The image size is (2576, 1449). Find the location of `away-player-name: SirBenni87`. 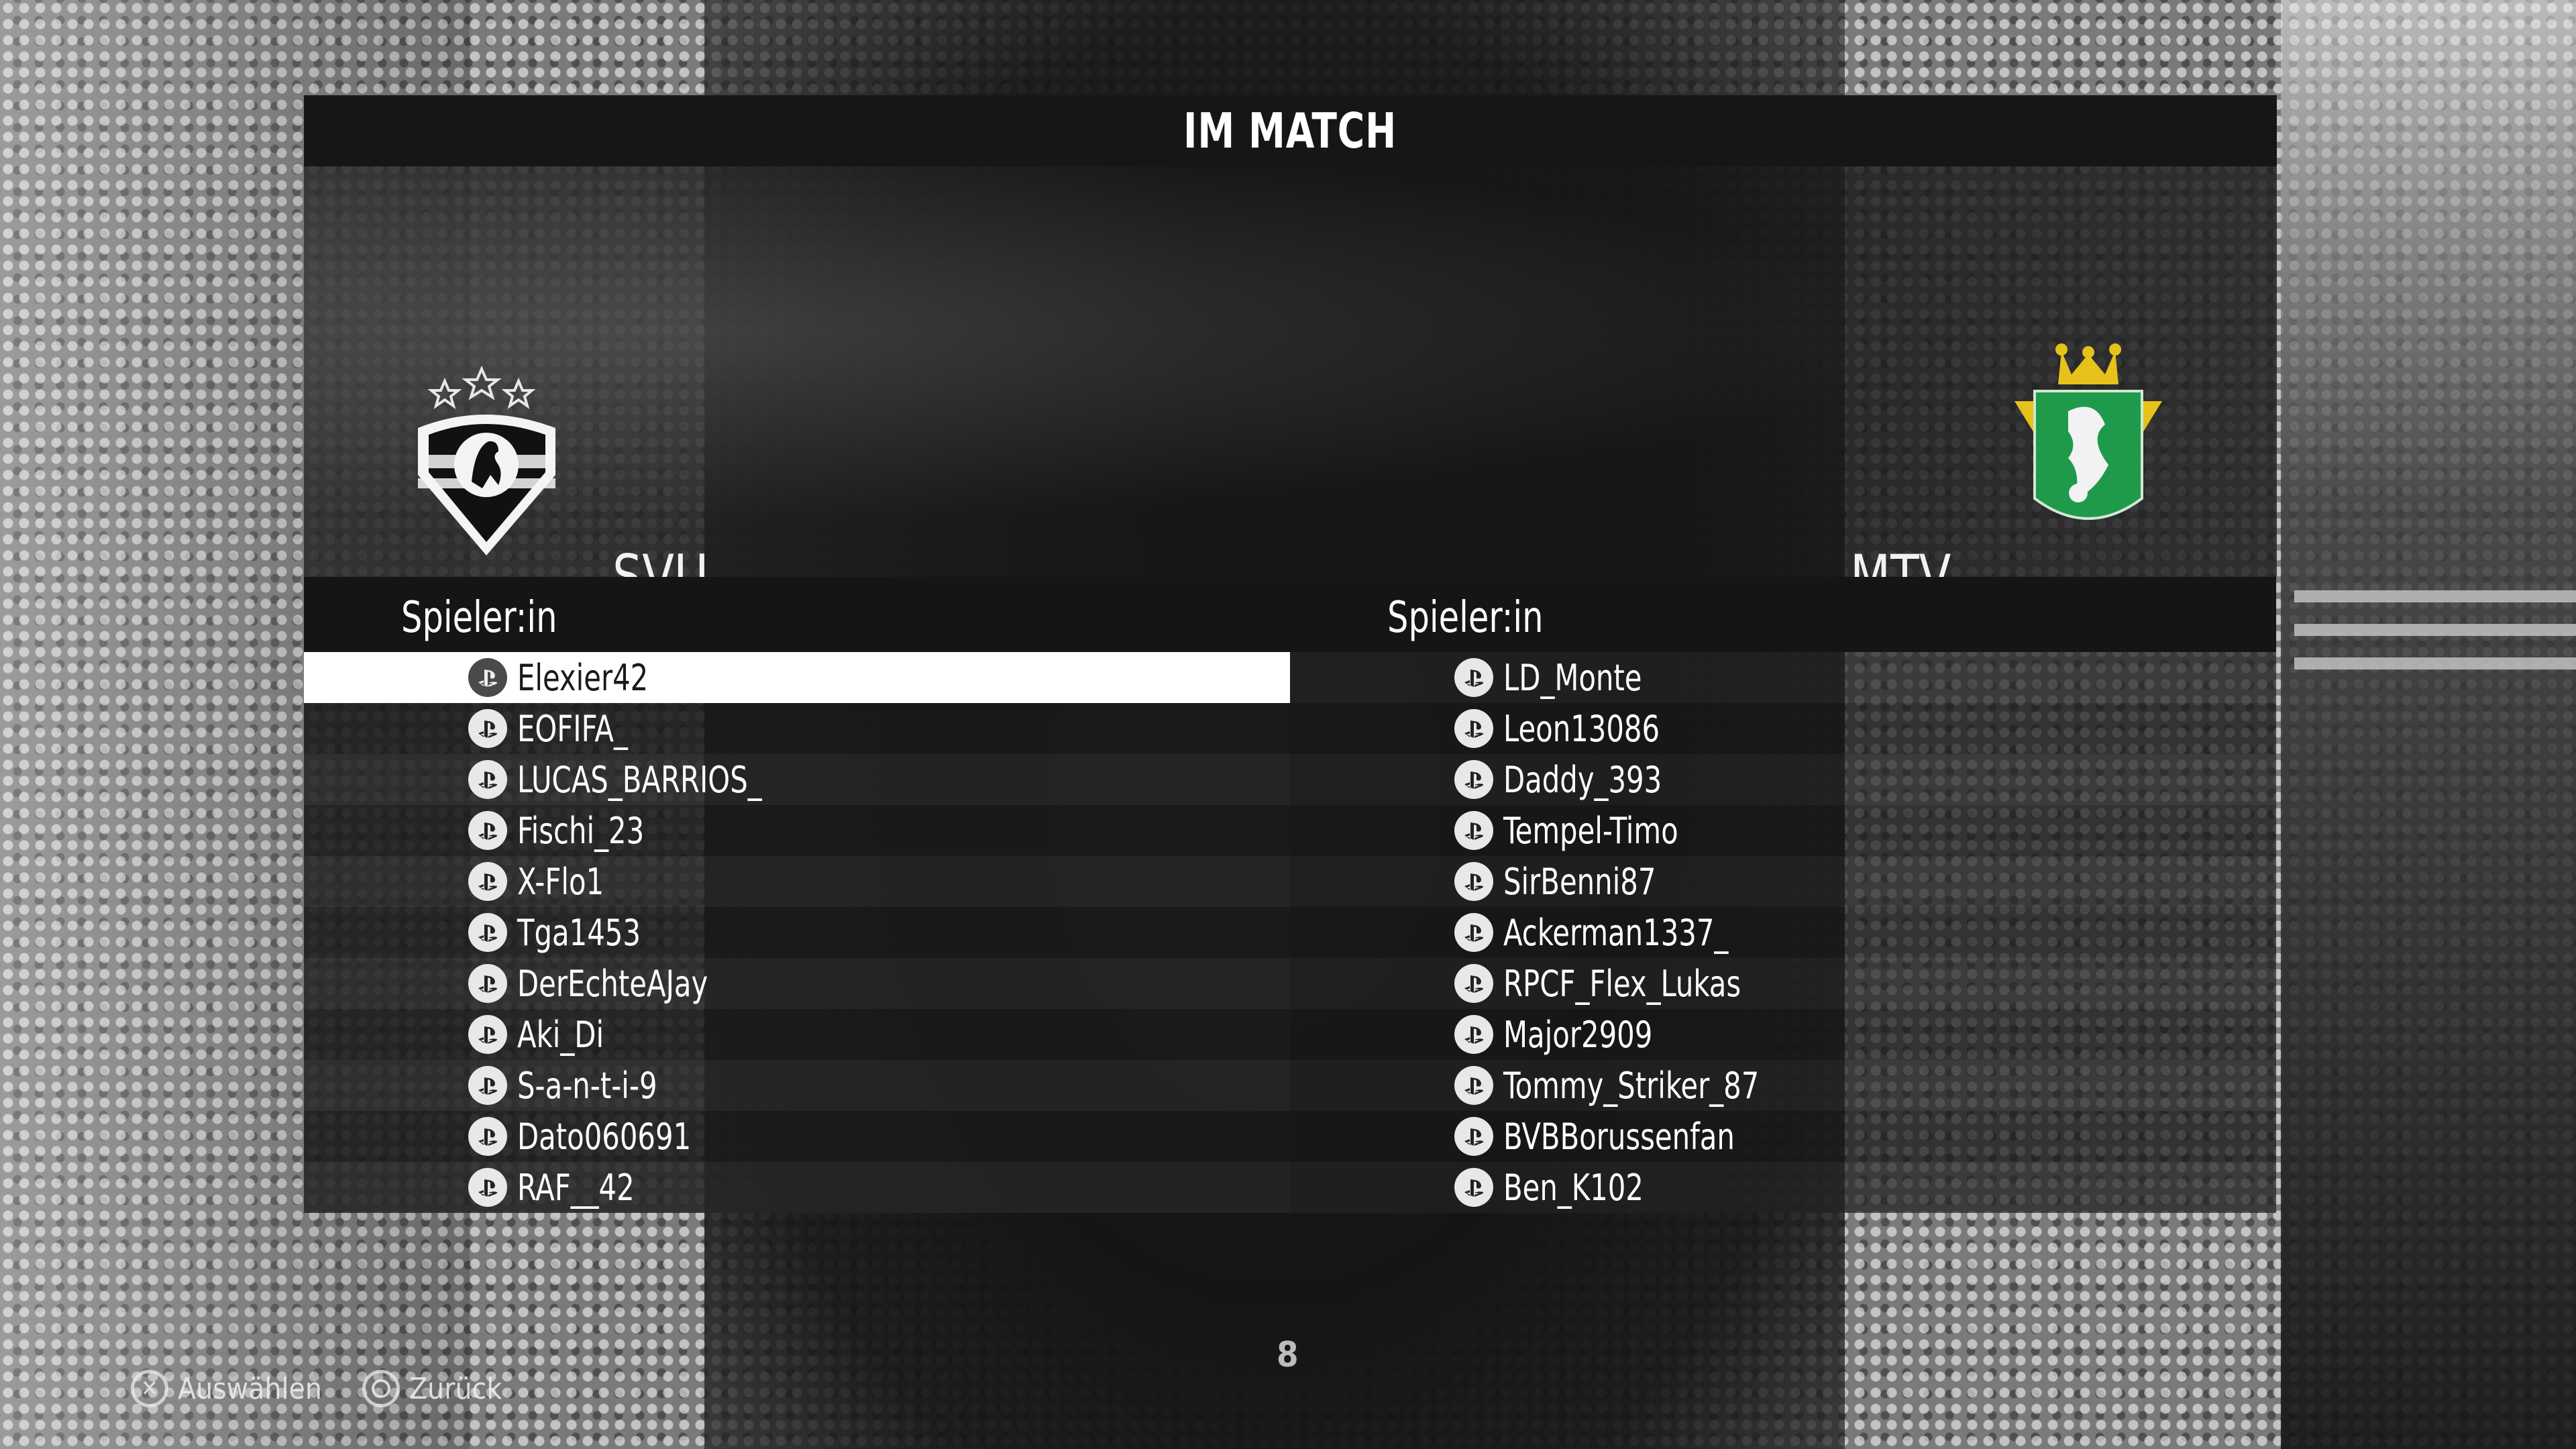

away-player-name: SirBenni87 is located at coordinates (1579, 881).